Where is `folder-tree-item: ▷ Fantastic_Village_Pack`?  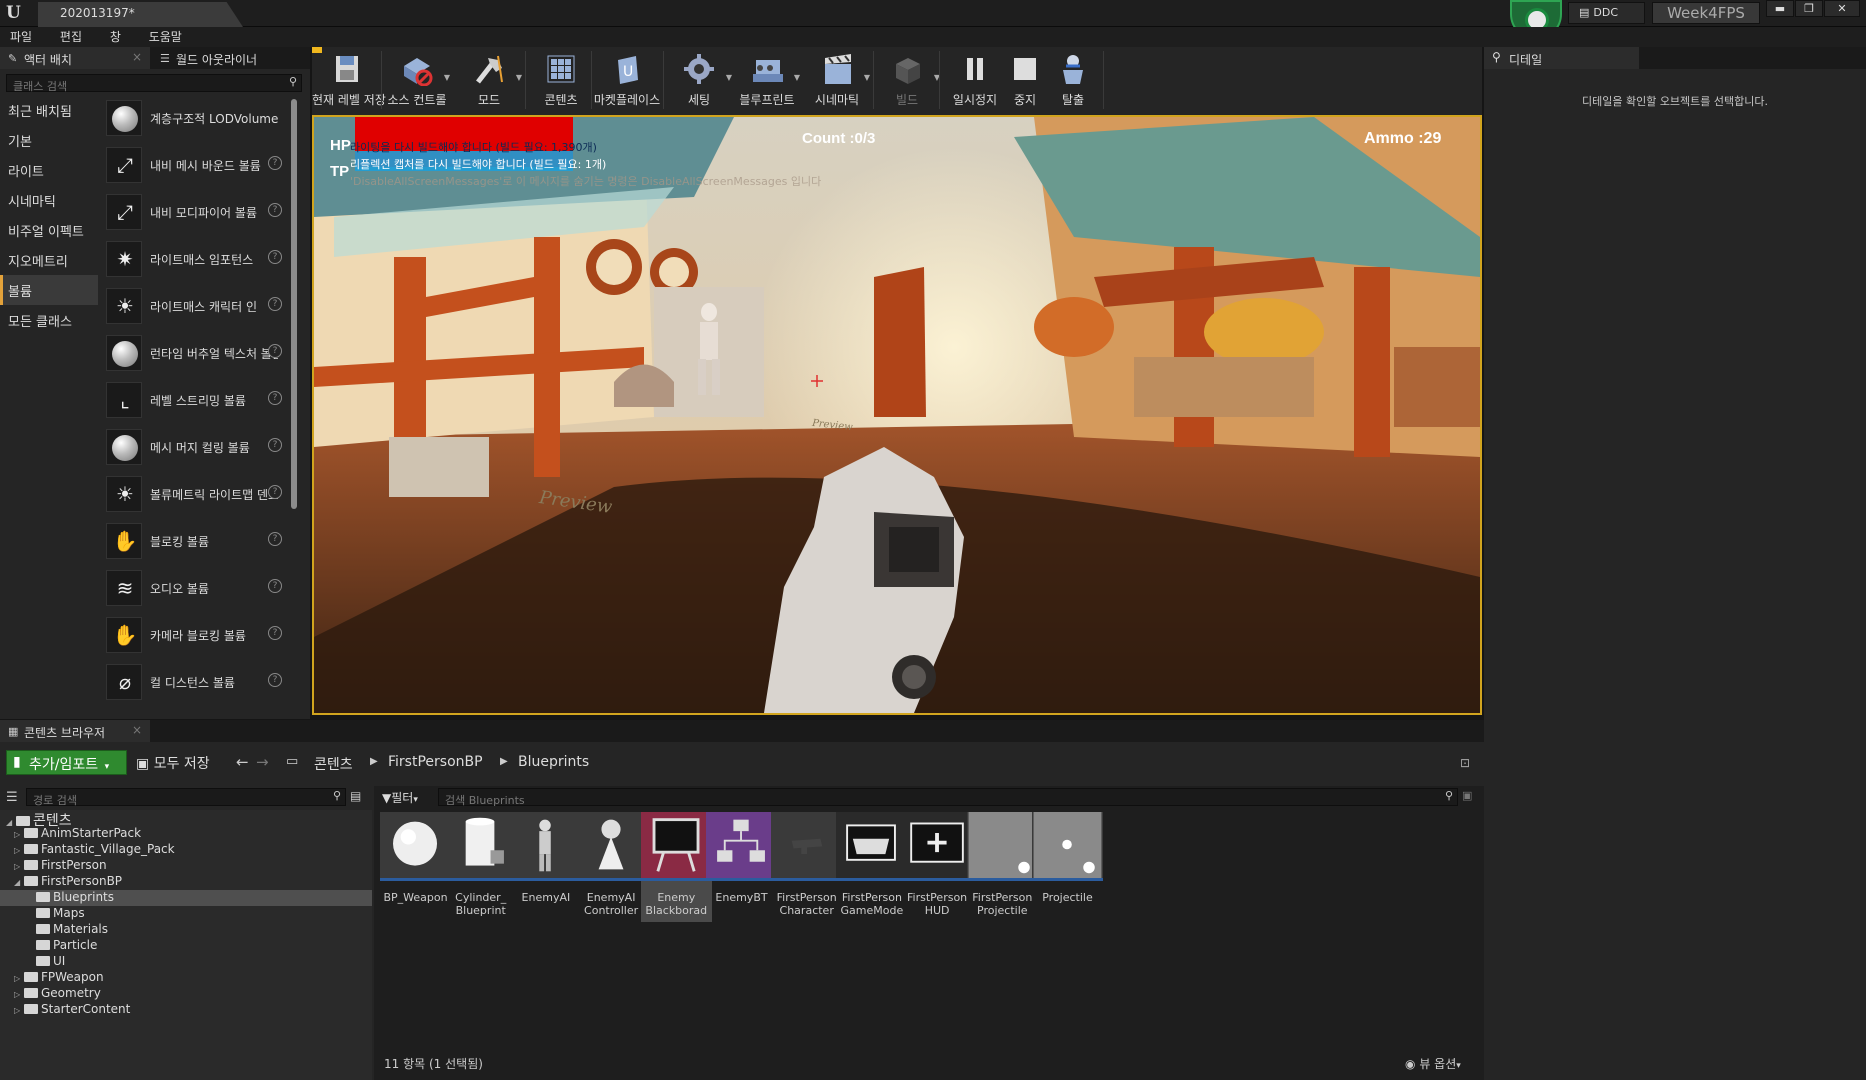
folder-tree-item: ▷ Fantastic_Village_Pack is located at coordinates (186, 850).